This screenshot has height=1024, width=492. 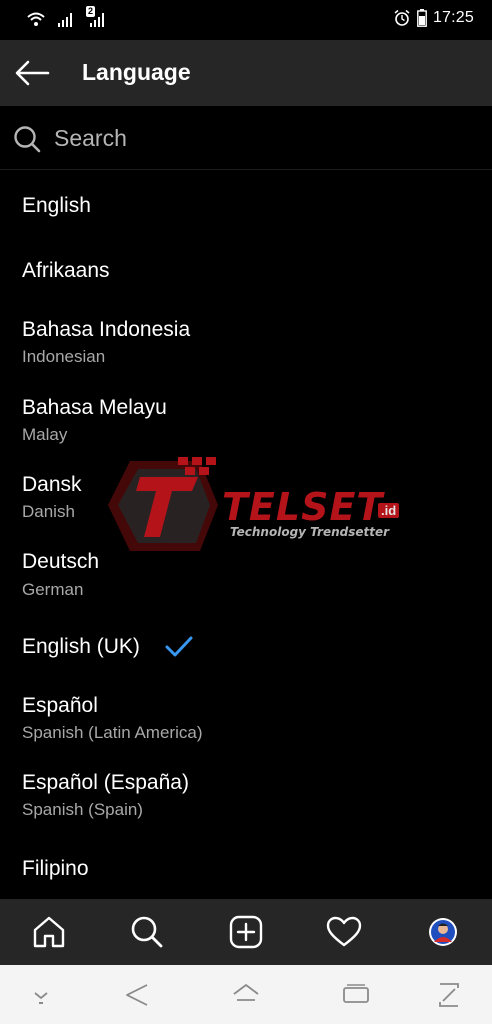 I want to click on nav-add-post, so click(x=246, y=932).